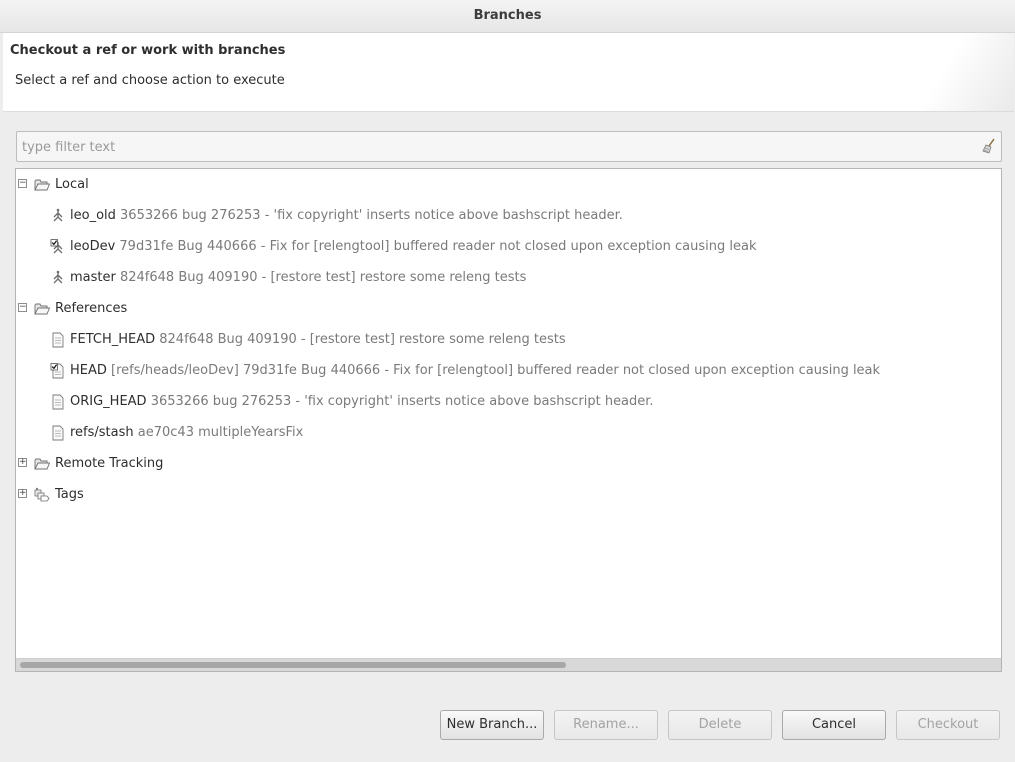 This screenshot has width=1015, height=762. What do you see at coordinates (989, 146) in the screenshot?
I see `clear-filter-icon` at bounding box center [989, 146].